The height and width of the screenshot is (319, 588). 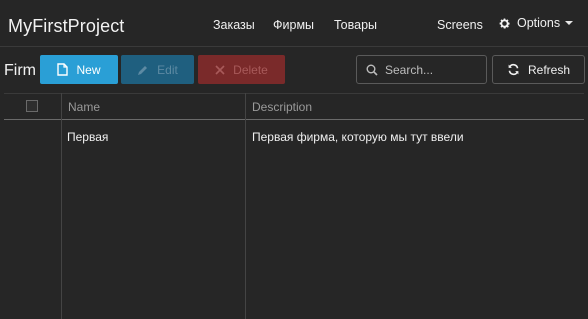 What do you see at coordinates (143, 70) in the screenshot?
I see `pencil-icon` at bounding box center [143, 70].